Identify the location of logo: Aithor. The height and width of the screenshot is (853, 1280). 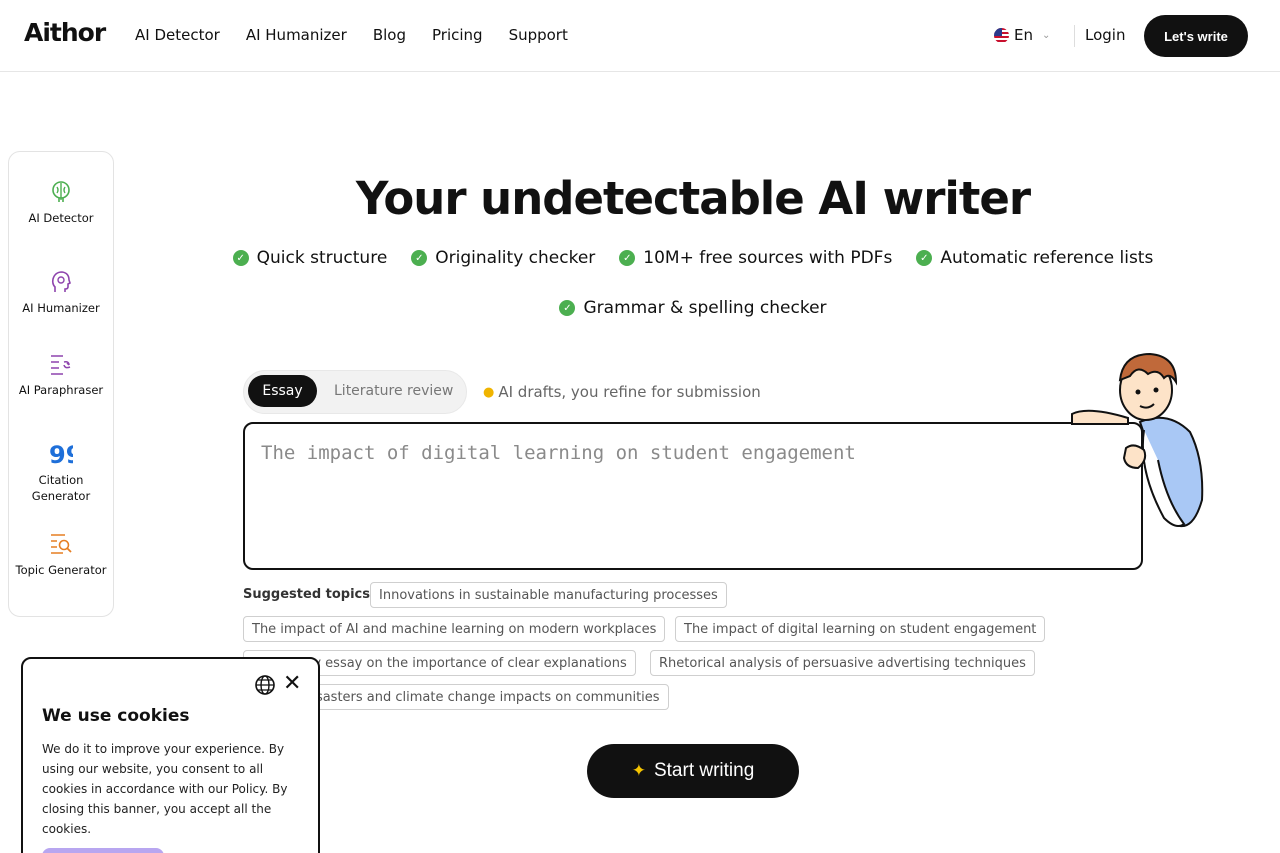
(65, 32).